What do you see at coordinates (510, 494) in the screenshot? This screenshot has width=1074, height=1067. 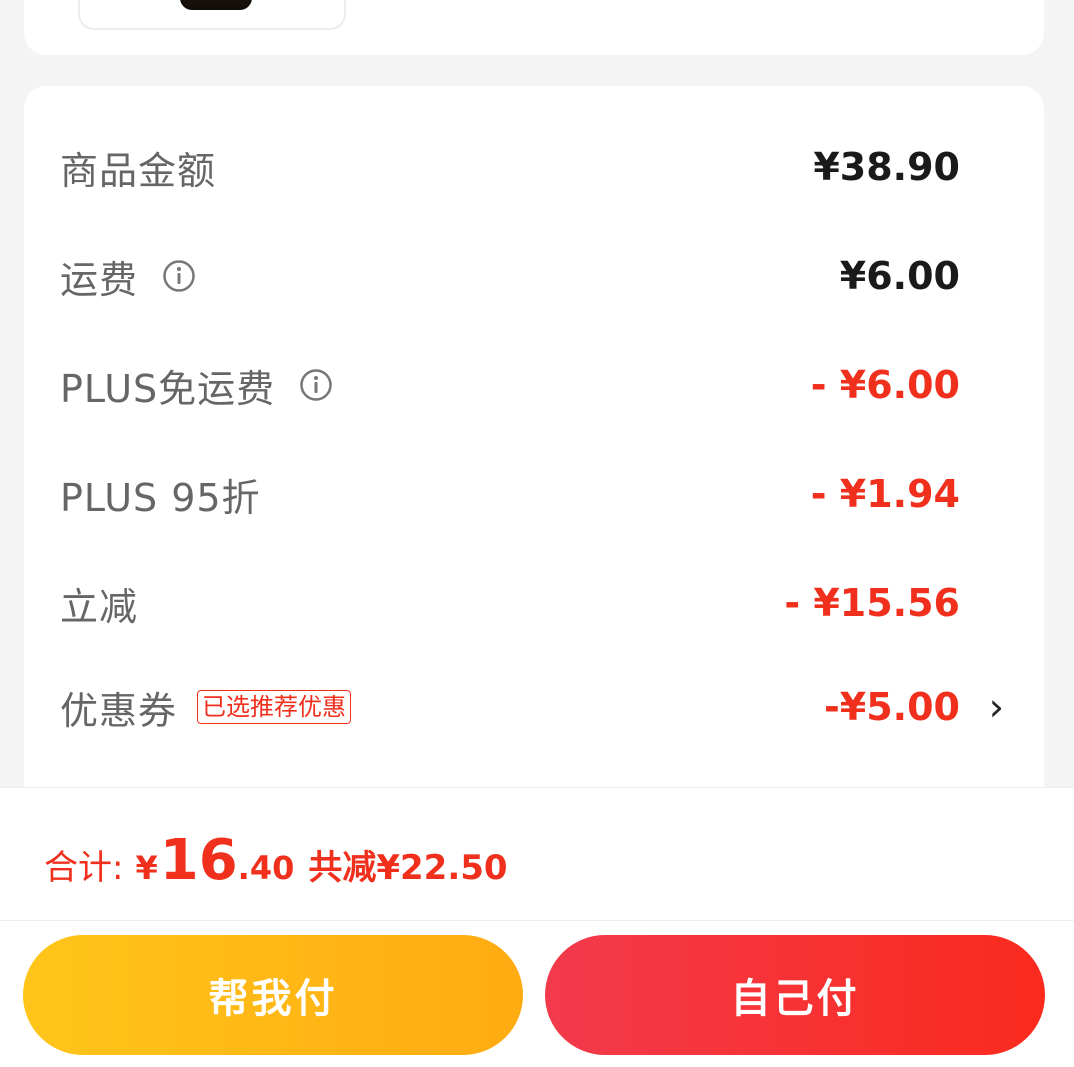 I see `plus-discount-row: PLUS 95折 - ¥1.94` at bounding box center [510, 494].